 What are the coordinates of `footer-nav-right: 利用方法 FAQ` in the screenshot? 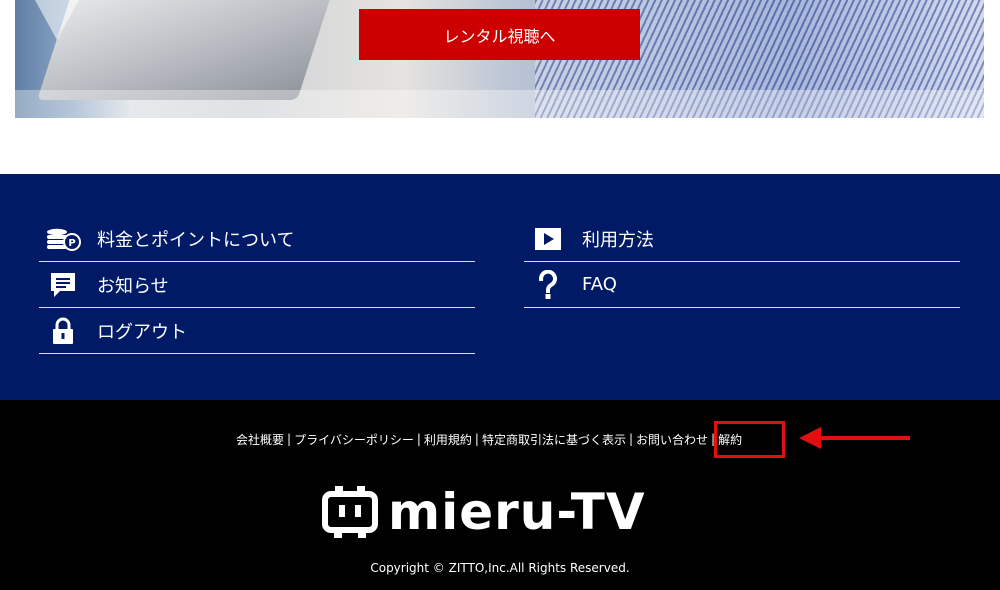 It's located at (742, 262).